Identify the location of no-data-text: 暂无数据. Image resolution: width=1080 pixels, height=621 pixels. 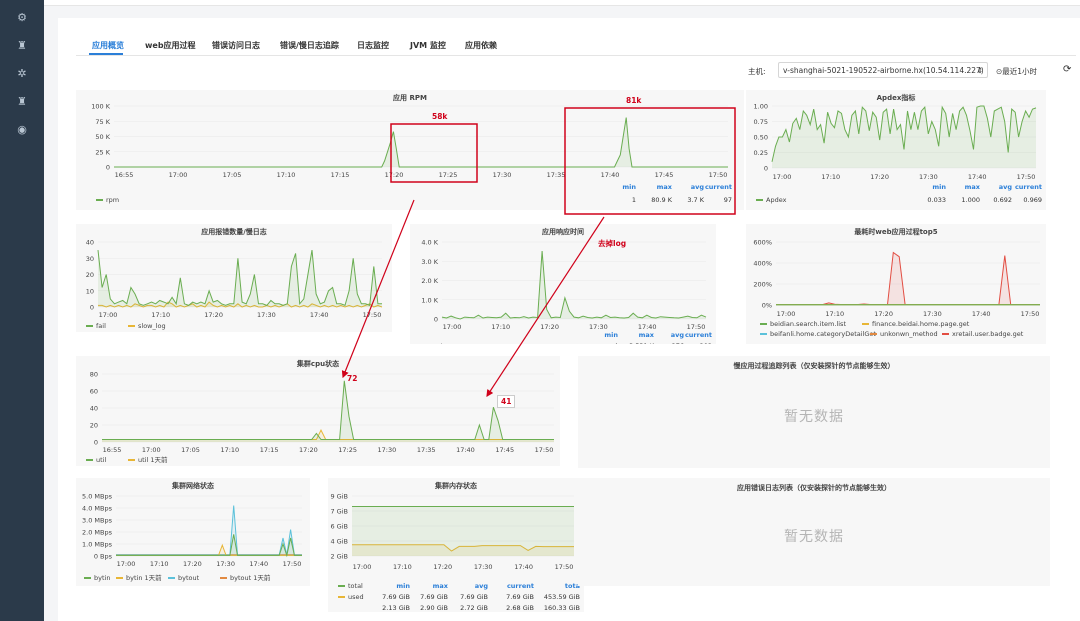
(814, 537).